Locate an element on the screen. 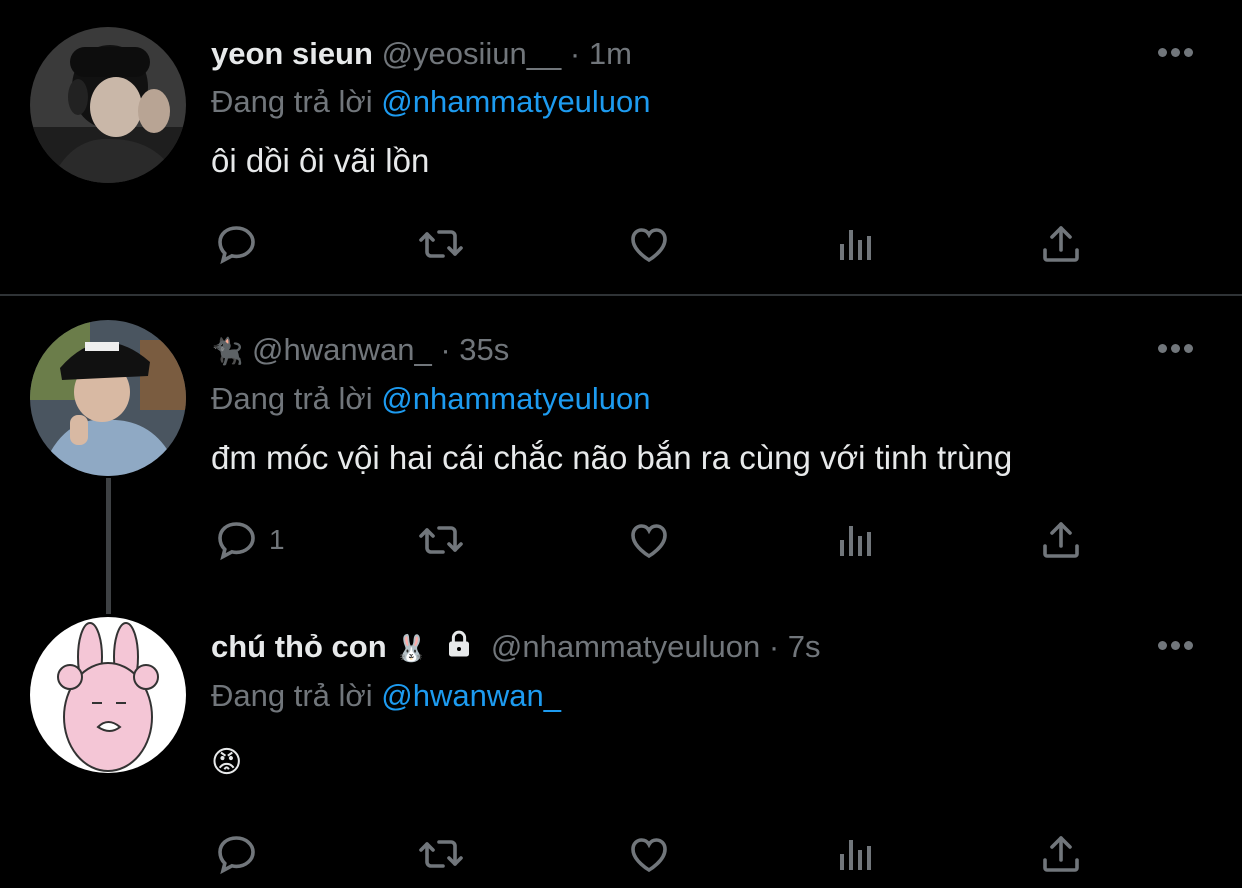 This screenshot has width=1242, height=888. tweet-2-actions: 1 is located at coordinates (621, 540).